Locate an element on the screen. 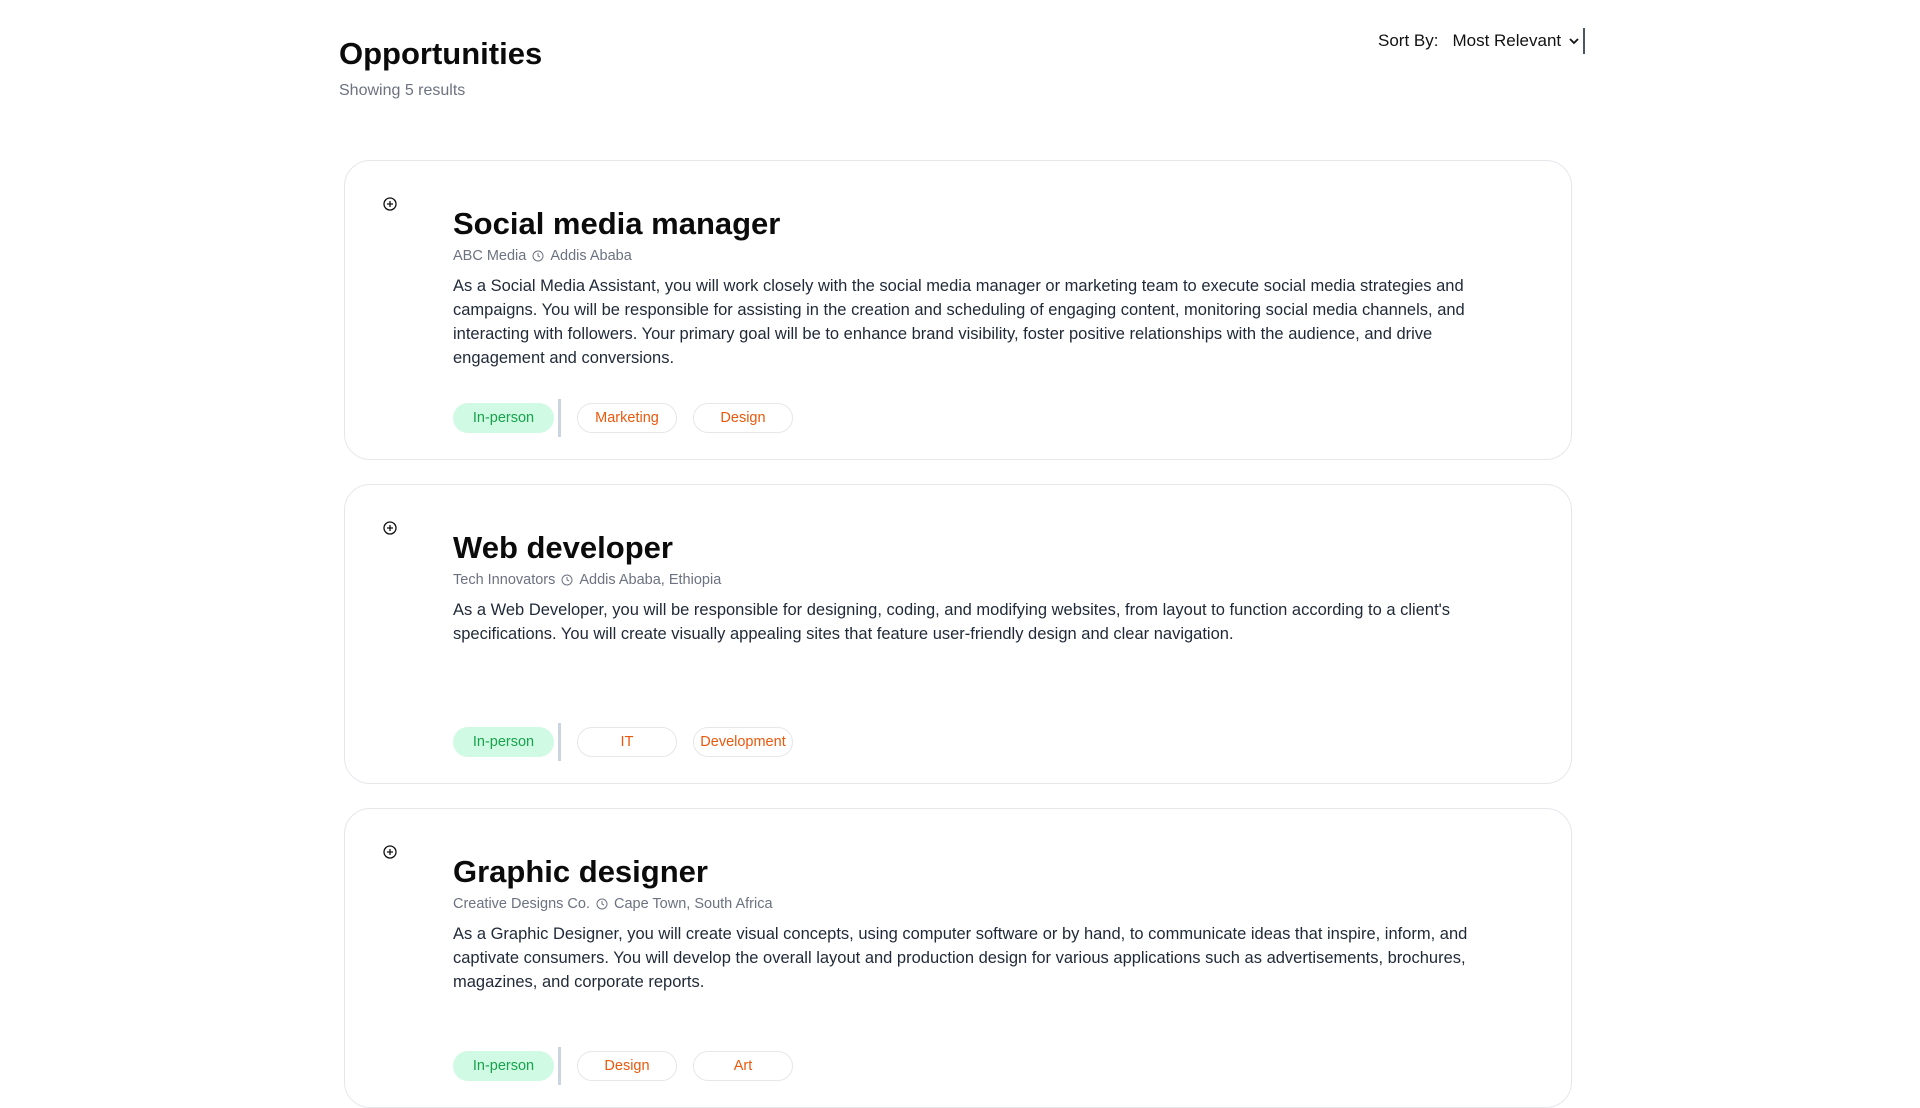  category-tag: Marketing is located at coordinates (627, 418).